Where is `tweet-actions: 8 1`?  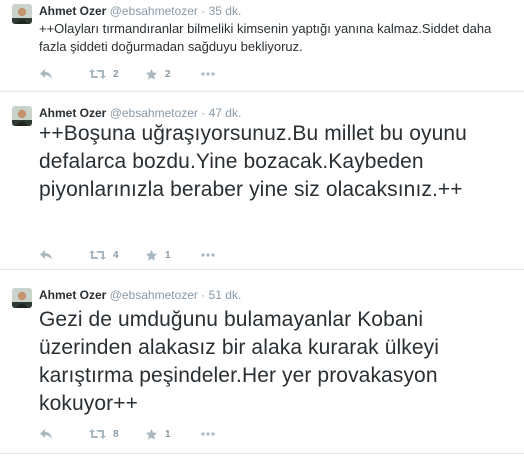
tweet-actions: 8 1 is located at coordinates (130, 434).